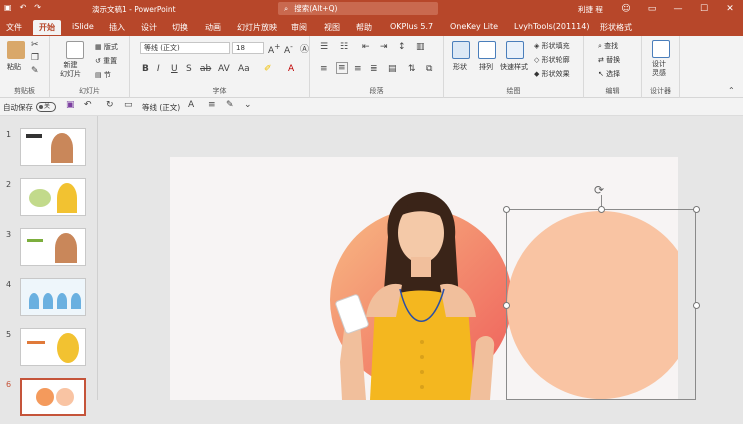 The image size is (743, 424). I want to click on distribute-icon: ▤, so click(392, 69).